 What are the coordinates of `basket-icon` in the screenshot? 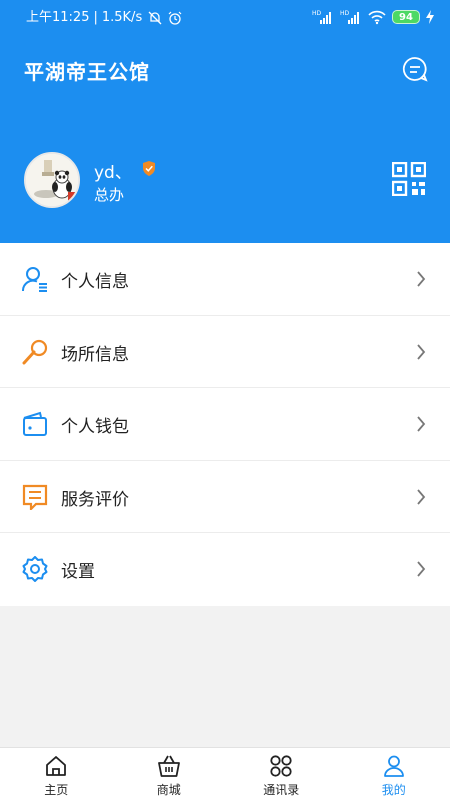 It's located at (168, 766).